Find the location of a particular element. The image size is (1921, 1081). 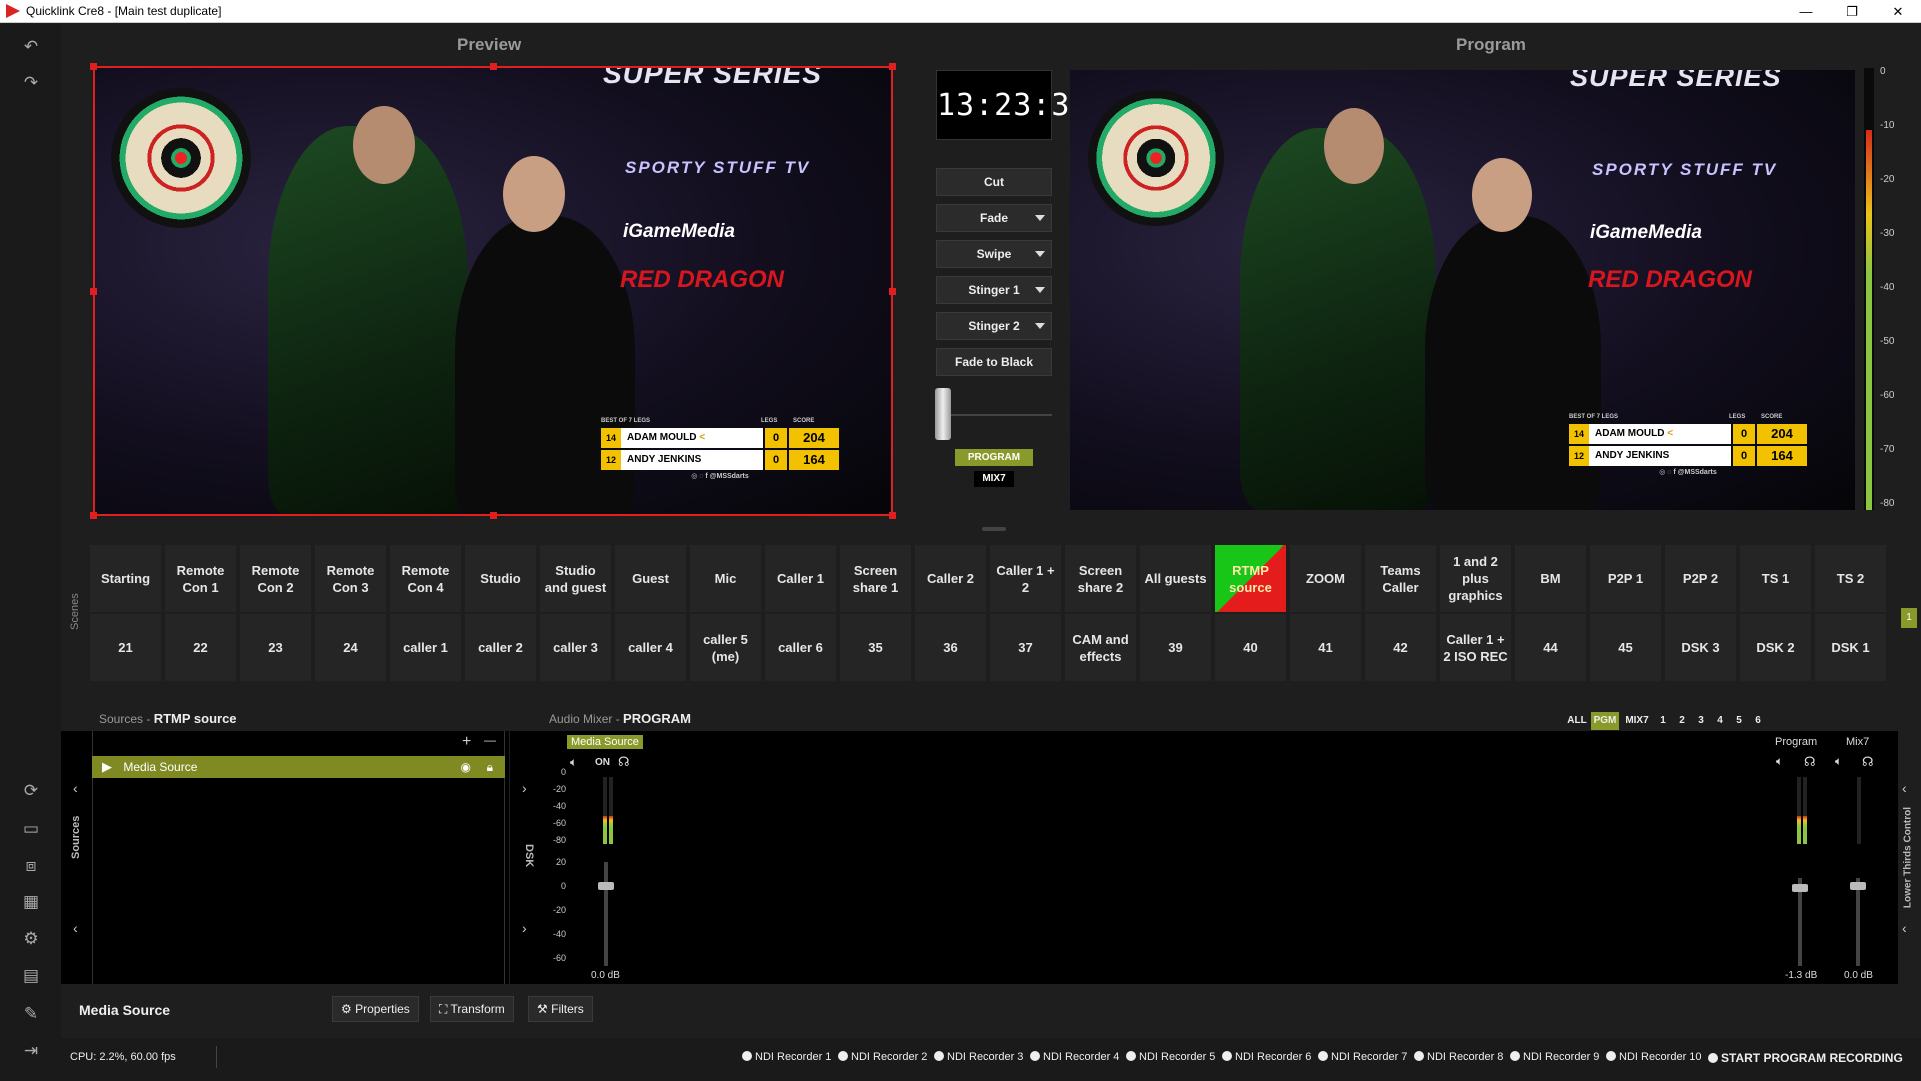

exit-icon: ⇥ is located at coordinates (31, 1051).